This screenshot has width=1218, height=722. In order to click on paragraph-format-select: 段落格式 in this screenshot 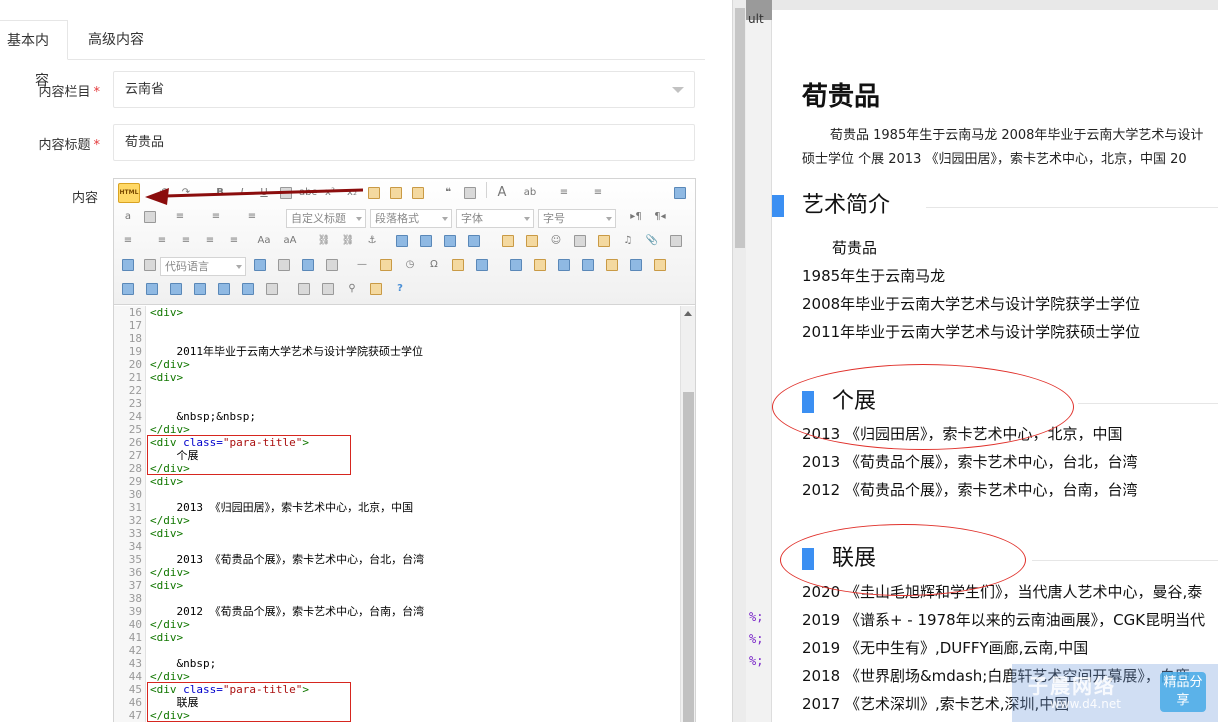, I will do `click(411, 218)`.